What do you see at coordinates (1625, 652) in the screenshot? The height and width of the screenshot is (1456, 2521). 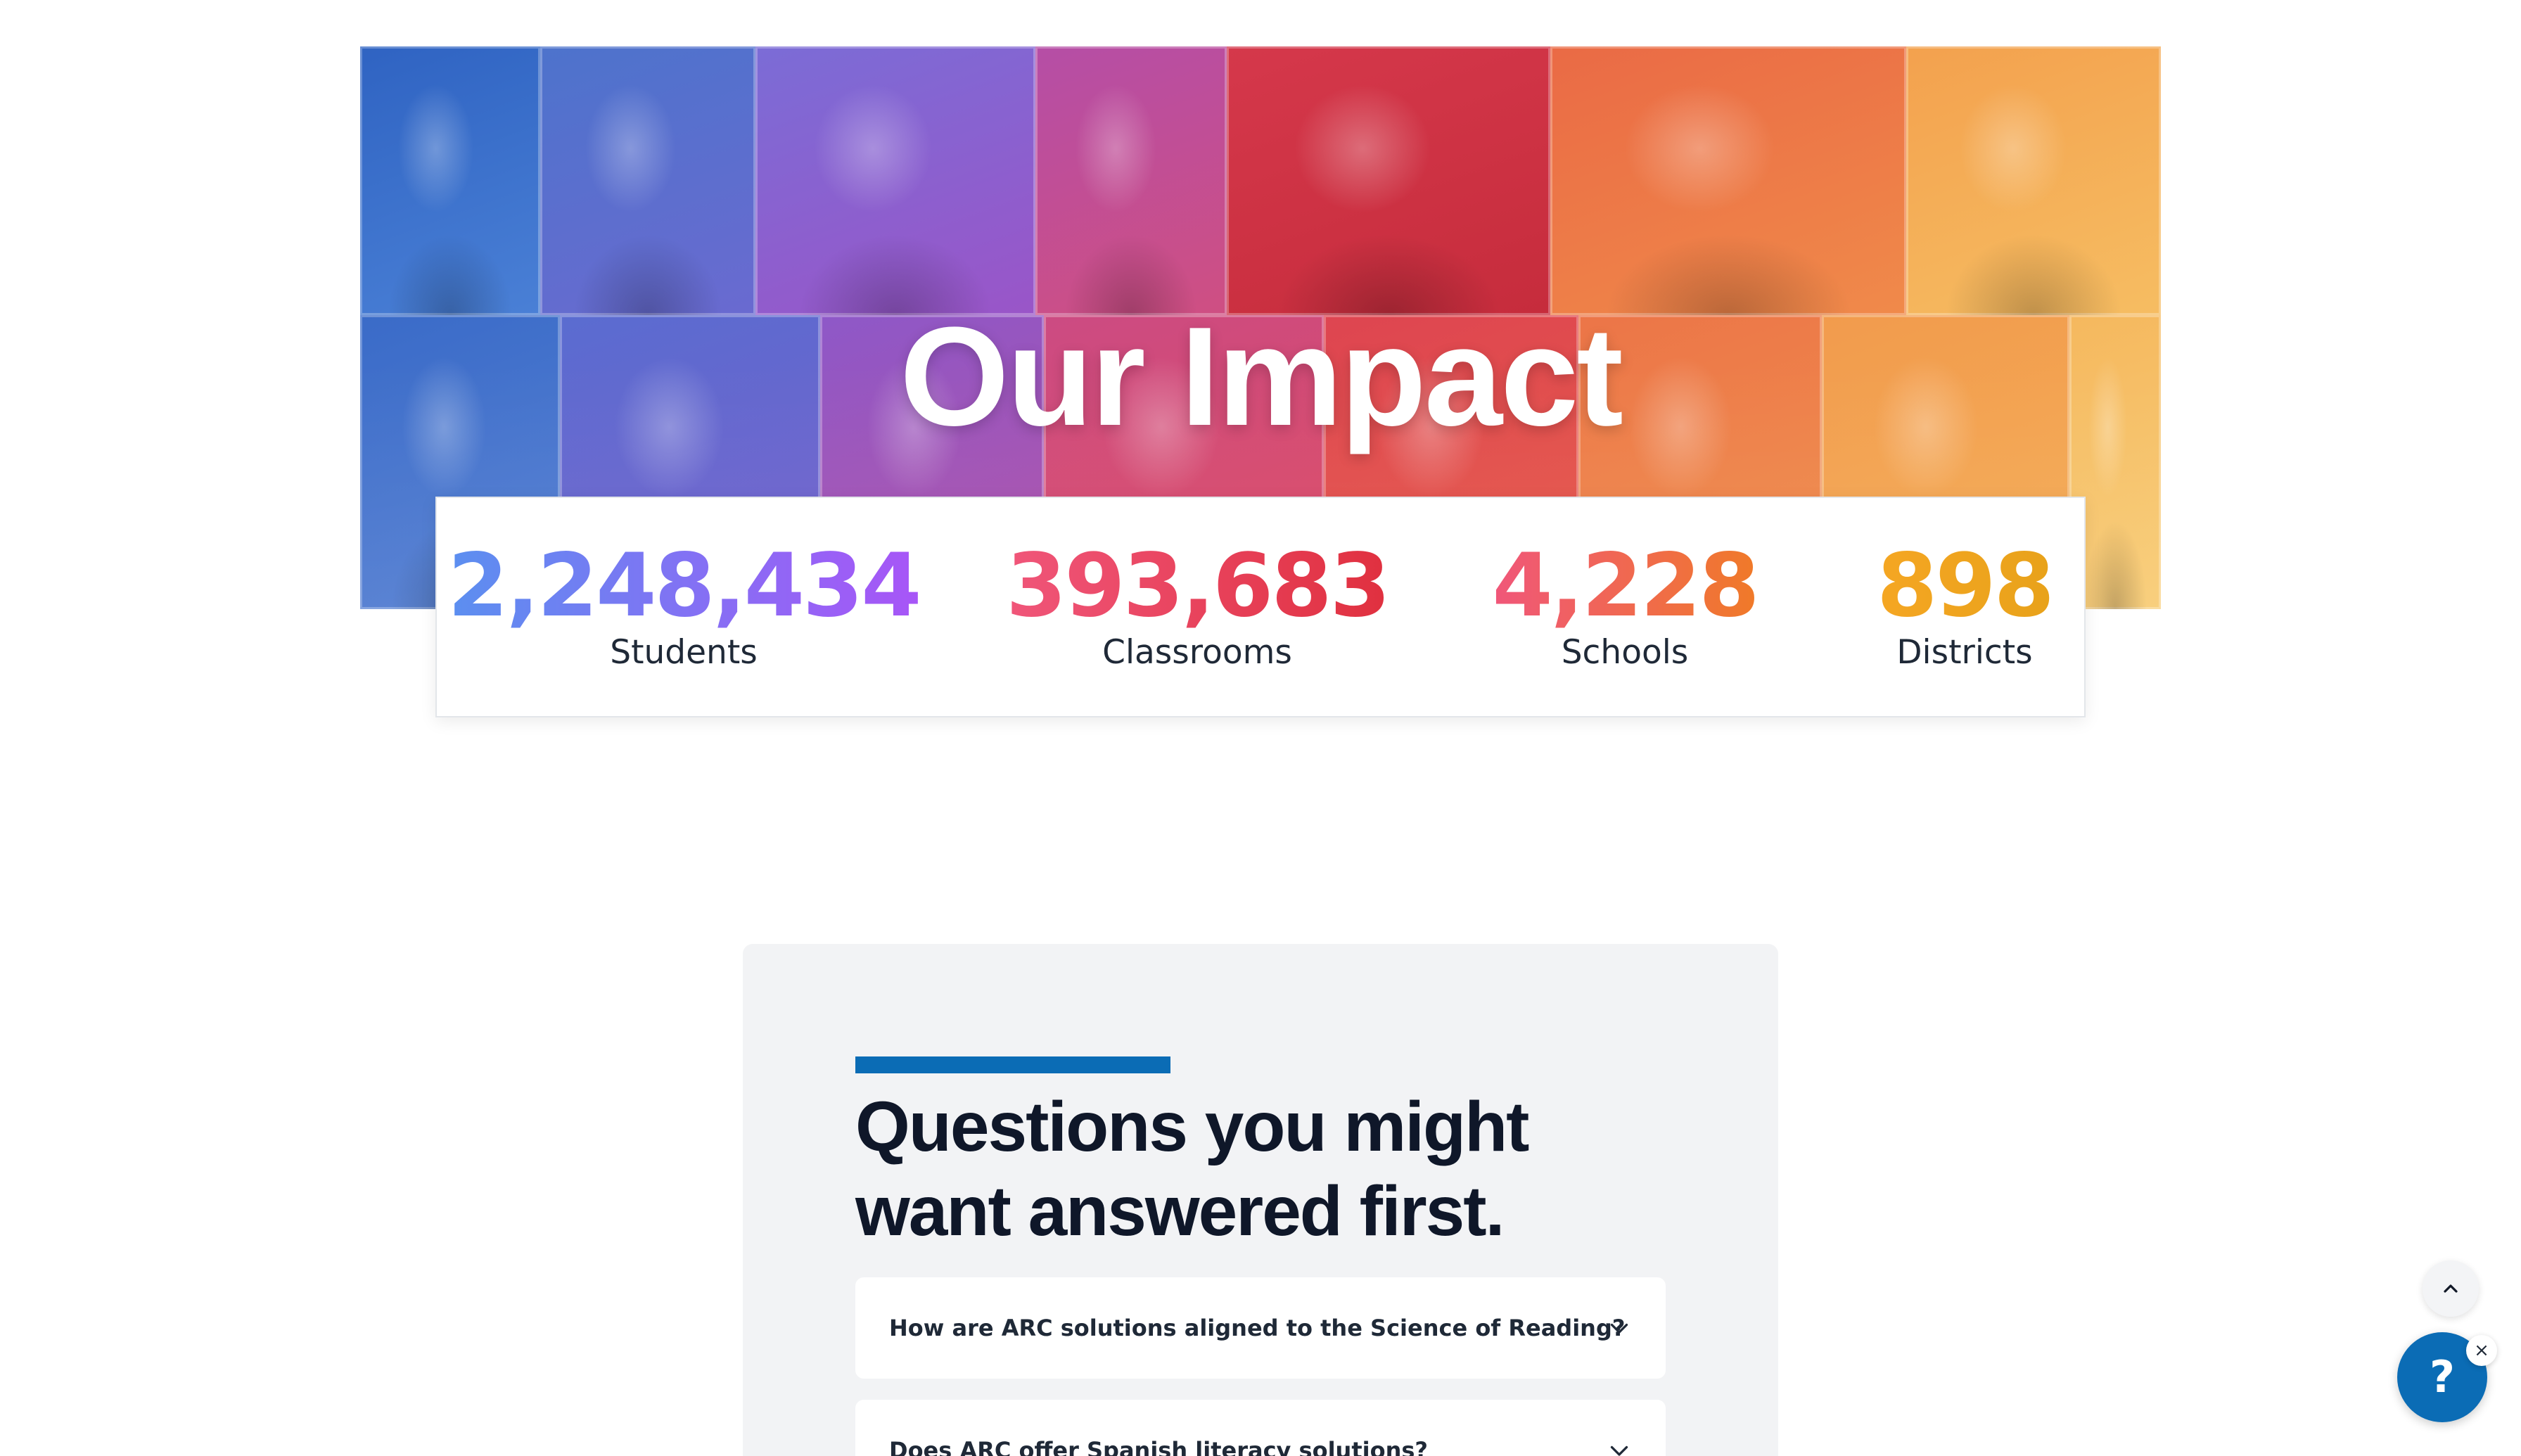 I see `stat-label: Schools` at bounding box center [1625, 652].